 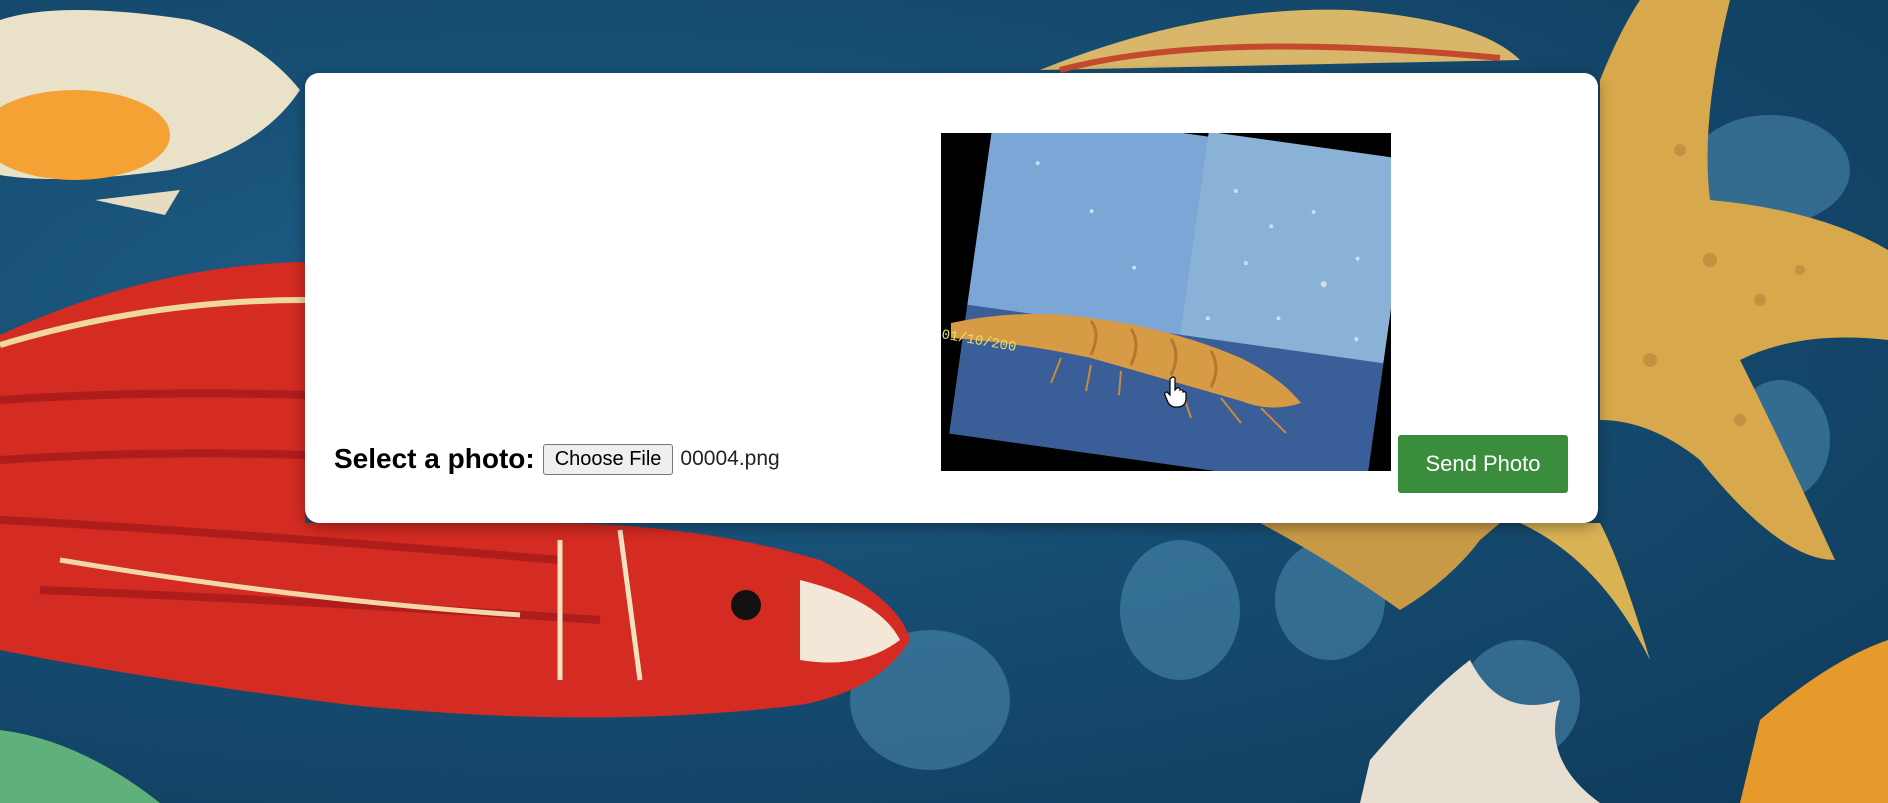 I want to click on select-photo-label: Select a photo:, so click(x=434, y=458).